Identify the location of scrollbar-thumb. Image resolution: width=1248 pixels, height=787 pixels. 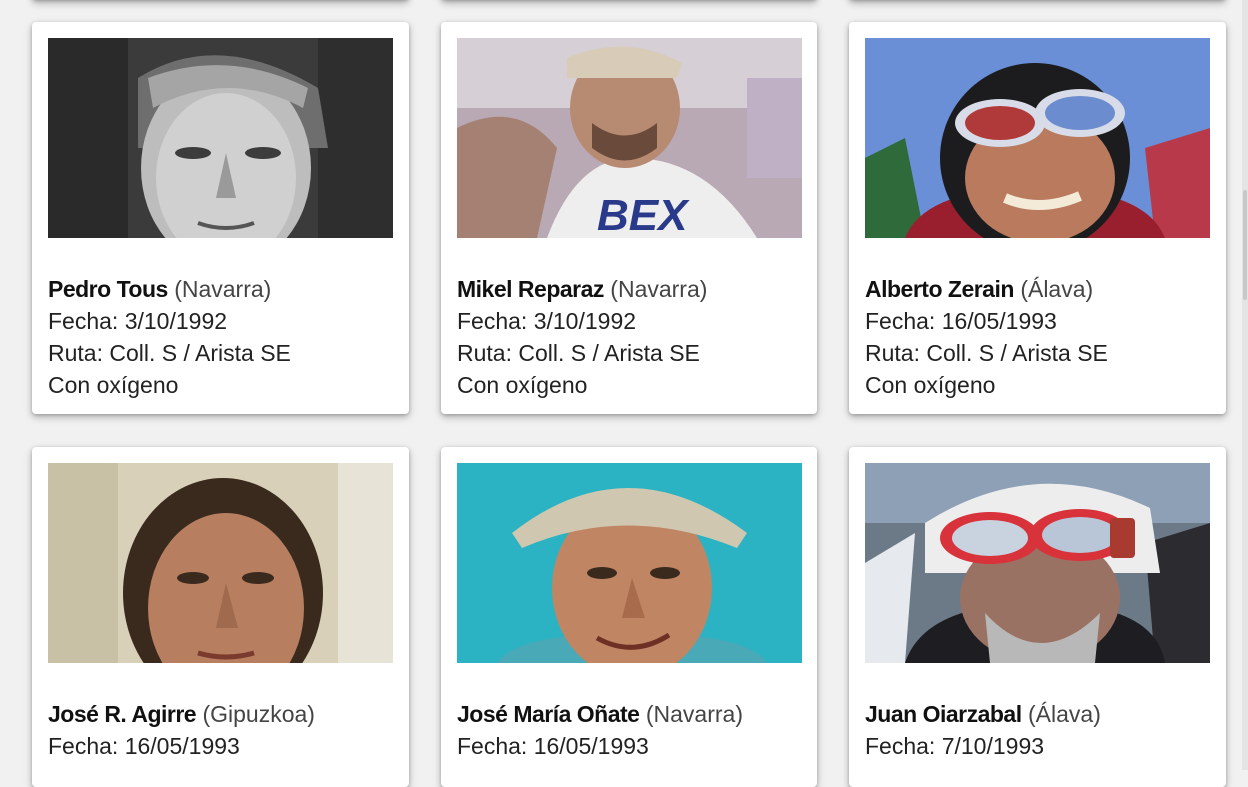
(1245, 245).